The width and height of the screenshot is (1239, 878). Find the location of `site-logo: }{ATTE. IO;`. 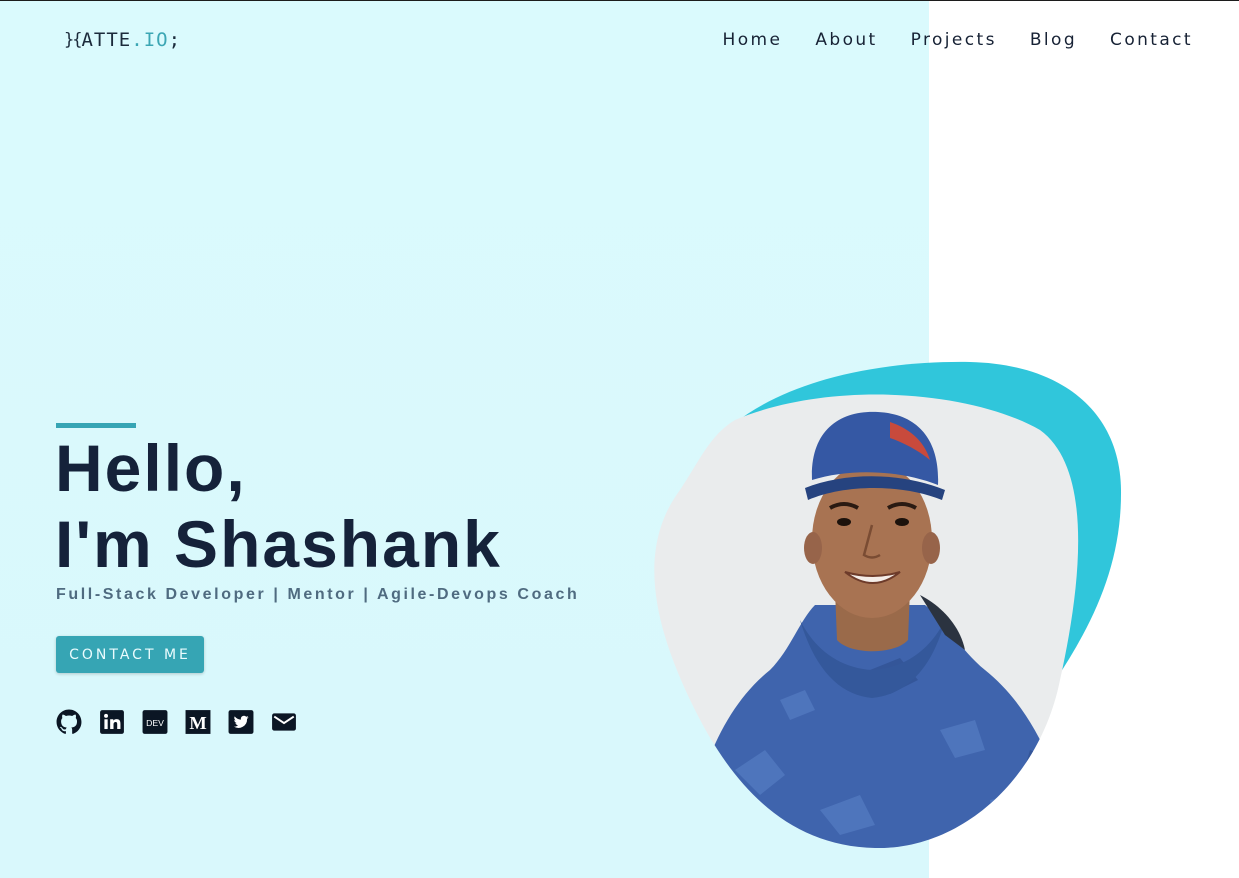

site-logo: }{ATTE. IO; is located at coordinates (122, 40).